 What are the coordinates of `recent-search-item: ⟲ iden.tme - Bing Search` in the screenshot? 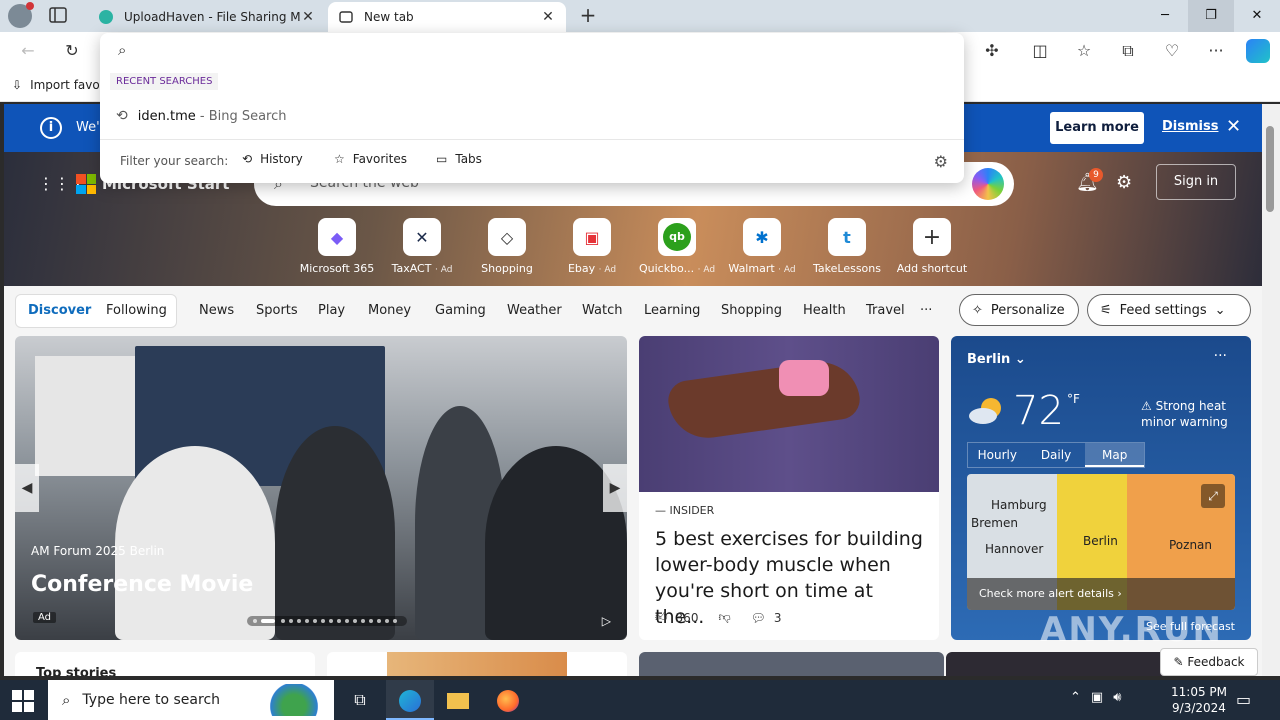 It's located at (533, 116).